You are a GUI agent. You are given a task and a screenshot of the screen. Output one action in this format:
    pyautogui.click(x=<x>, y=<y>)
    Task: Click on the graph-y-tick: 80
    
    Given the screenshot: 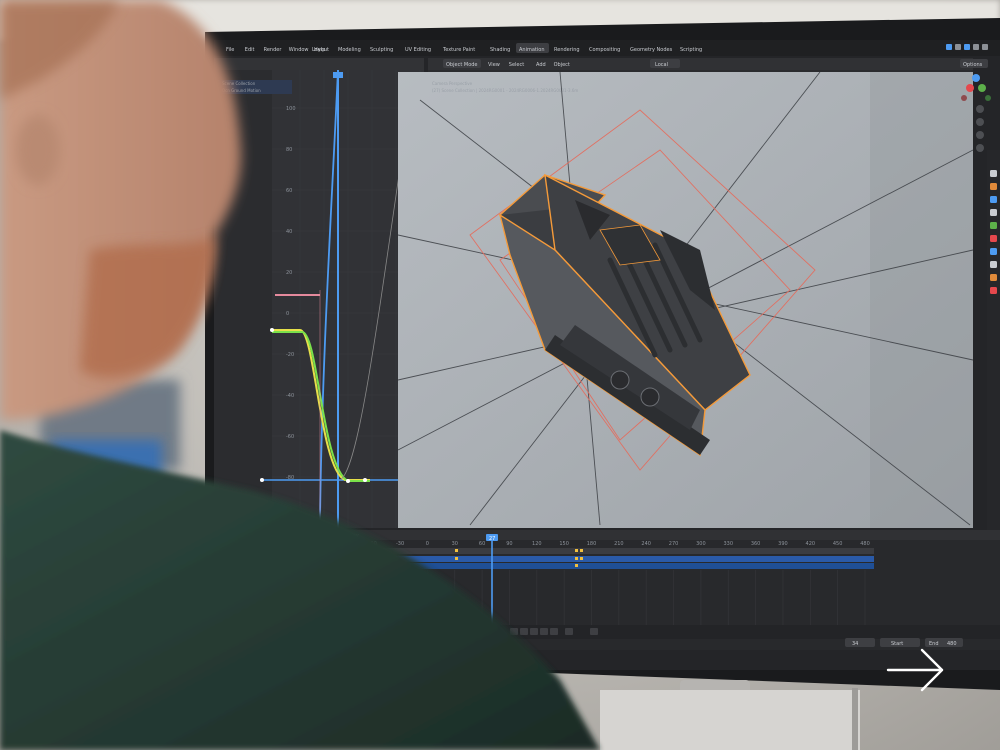 What is the action you would take?
    pyautogui.click(x=289, y=150)
    